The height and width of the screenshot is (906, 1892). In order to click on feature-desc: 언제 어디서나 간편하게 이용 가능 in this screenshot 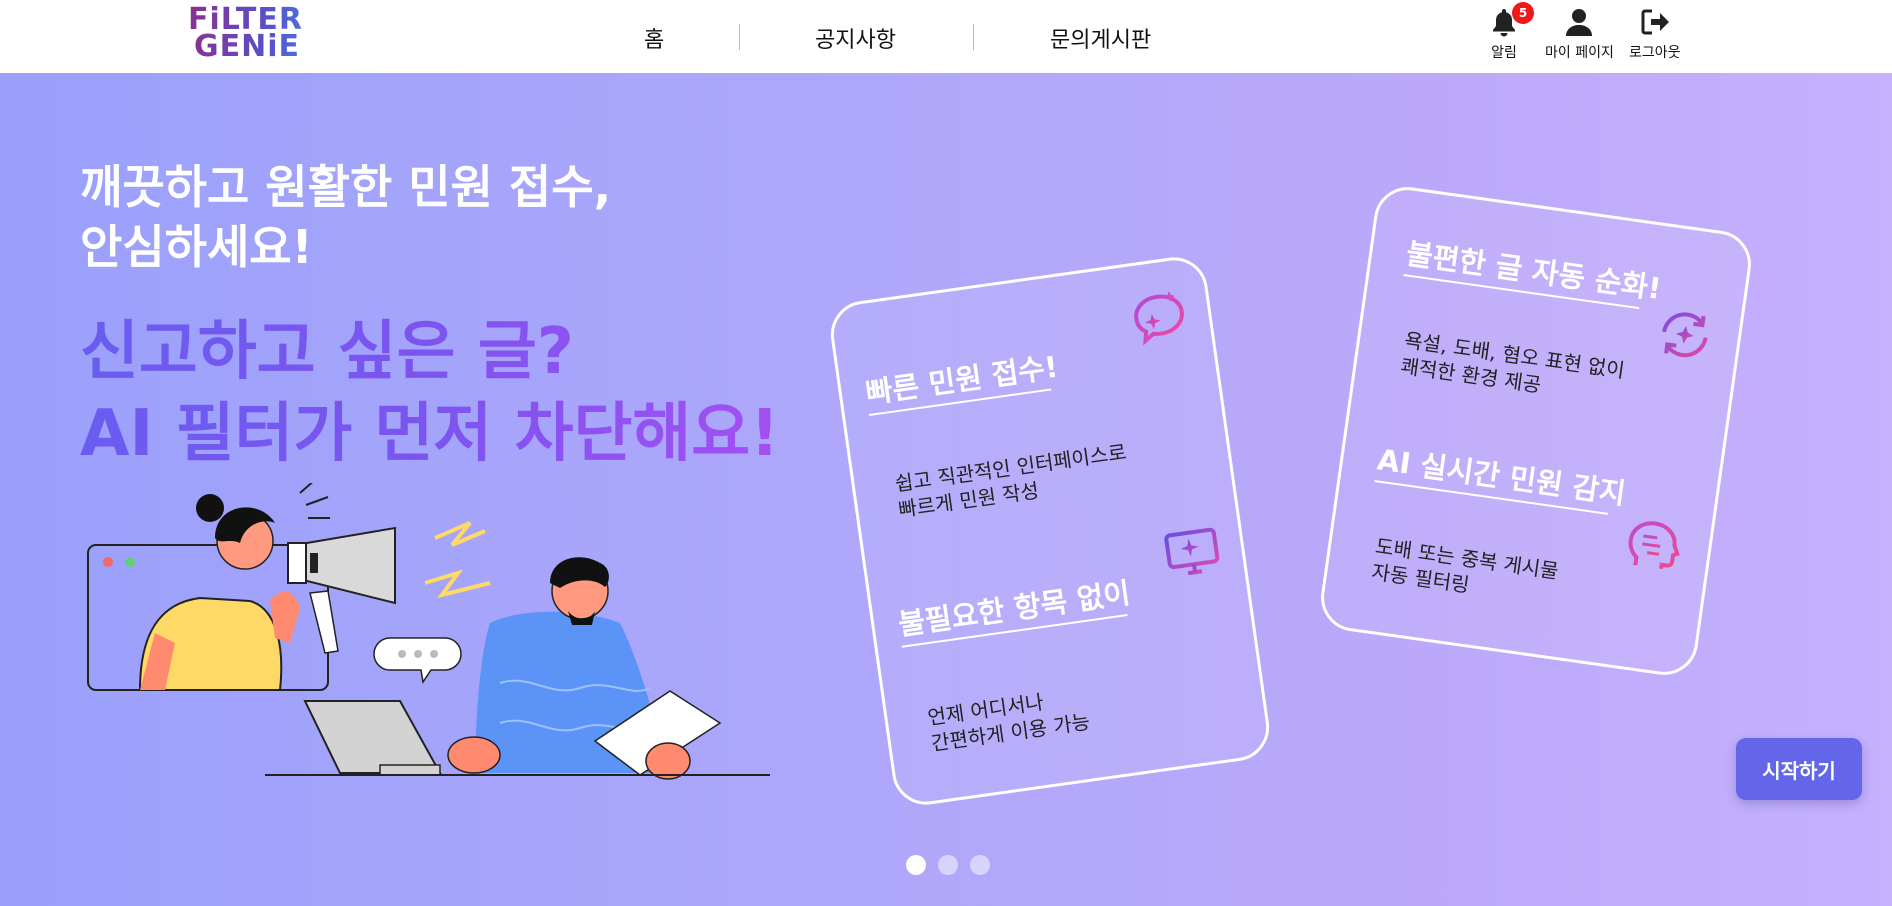, I will do `click(1009, 720)`.